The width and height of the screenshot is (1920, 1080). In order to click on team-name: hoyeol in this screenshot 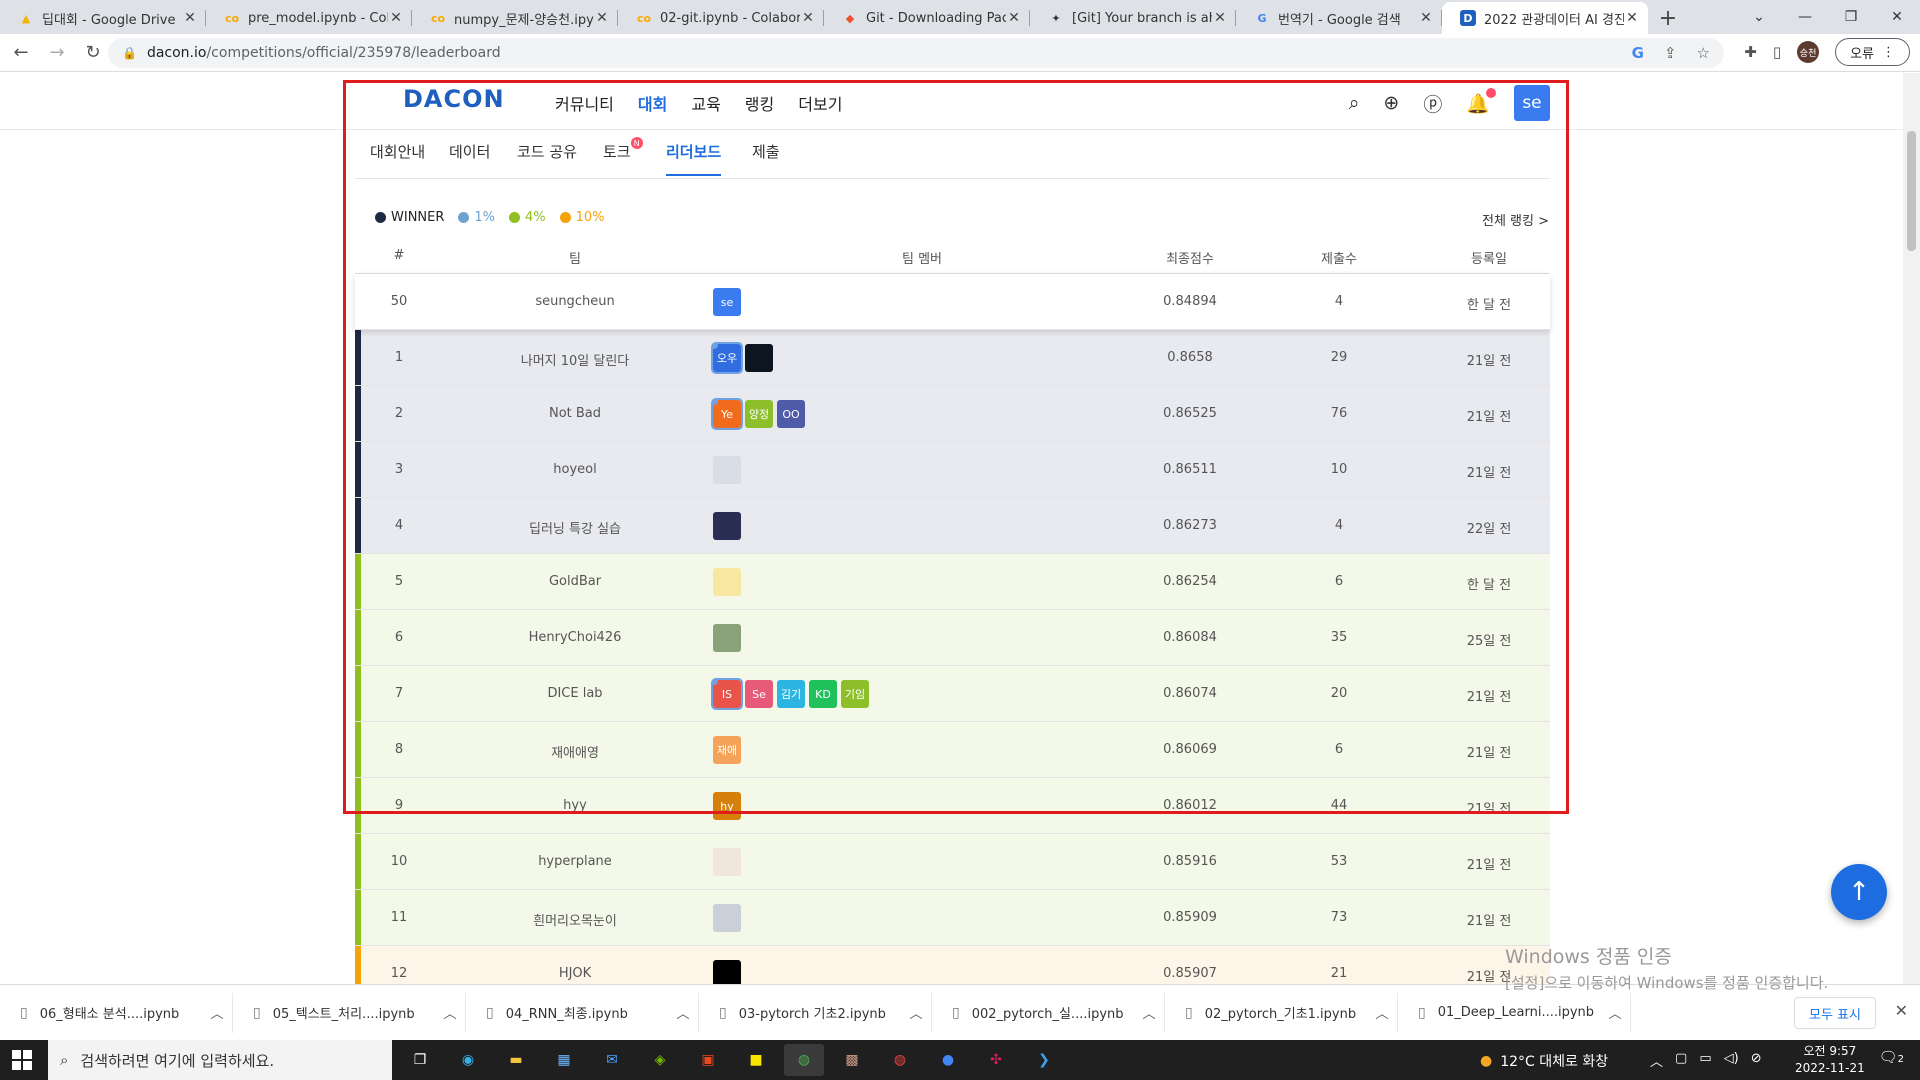, I will do `click(574, 469)`.